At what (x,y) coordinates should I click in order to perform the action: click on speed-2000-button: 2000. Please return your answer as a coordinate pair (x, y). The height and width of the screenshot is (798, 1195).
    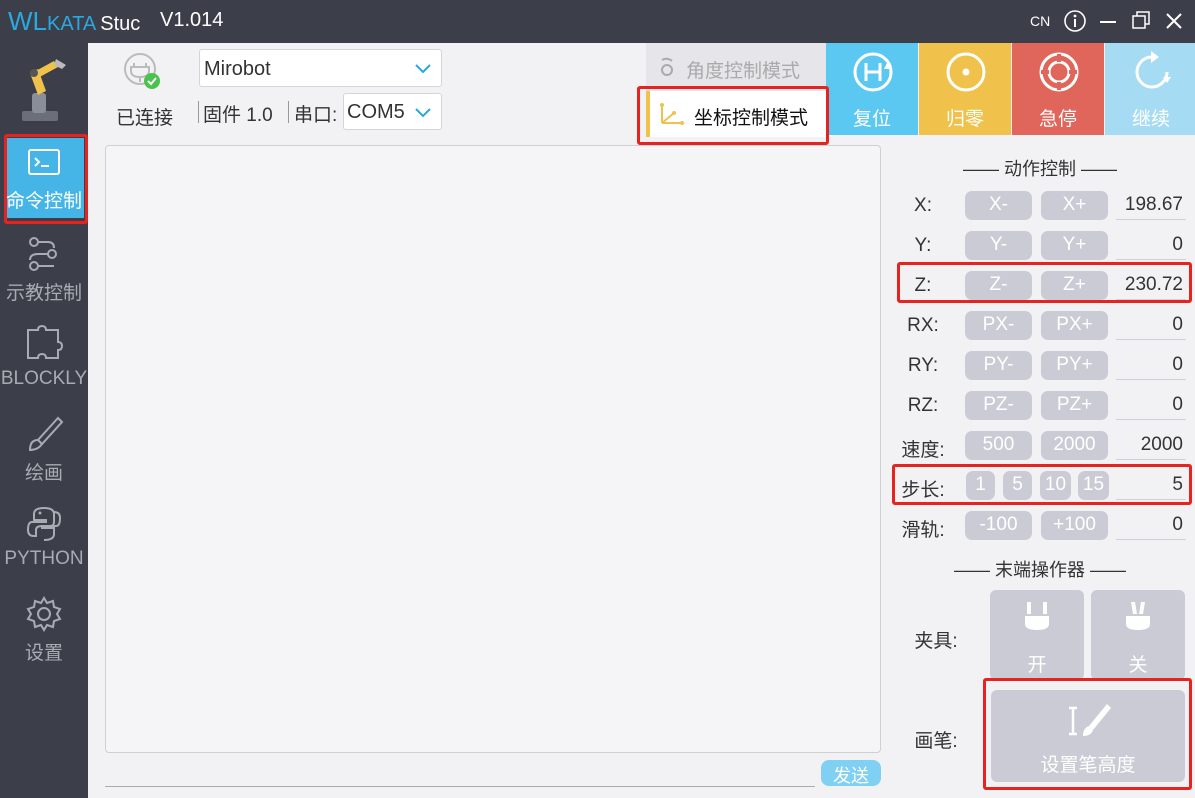
    Looking at the image, I should click on (1074, 445).